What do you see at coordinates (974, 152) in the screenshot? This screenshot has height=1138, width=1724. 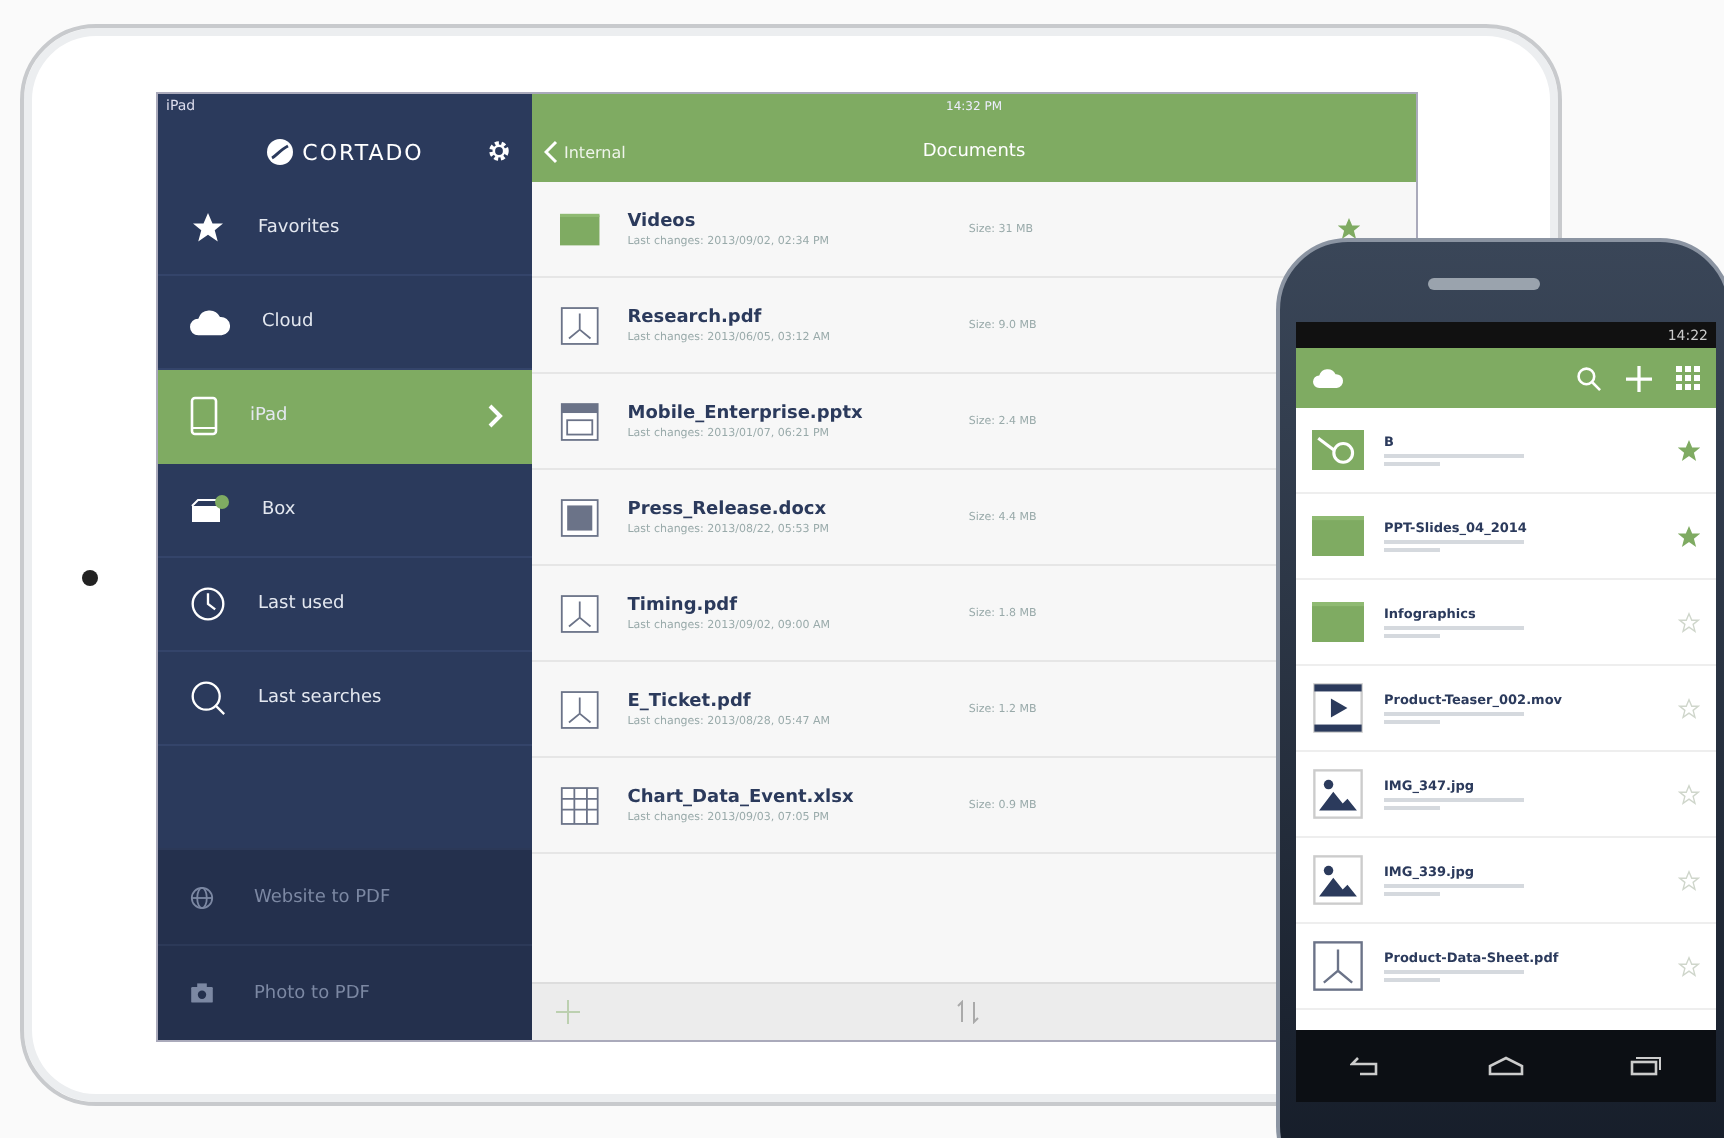 I see `screen-title: Documents` at bounding box center [974, 152].